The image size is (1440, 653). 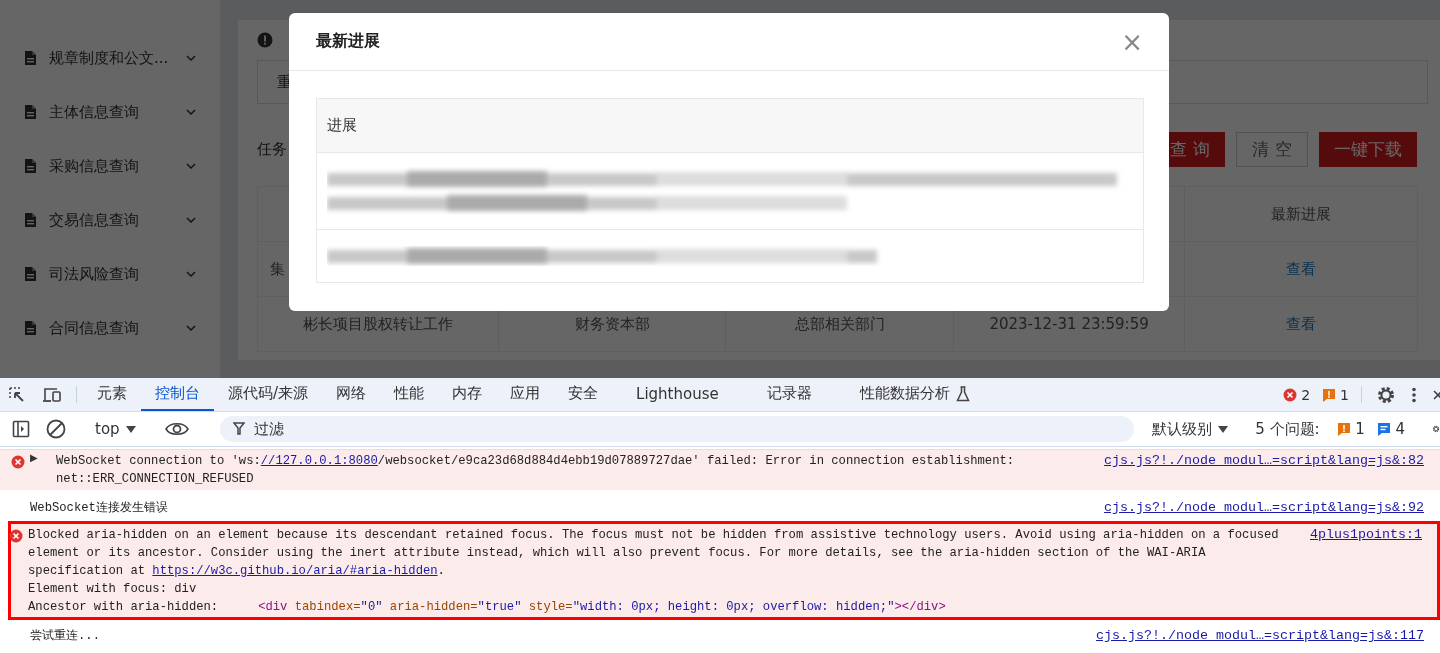 I want to click on code-snippet: <div tabindex="0" aria-hidden="true" style="width: 0px; height: 0px; overflow: hidden;"></div>, so click(x=602, y=607).